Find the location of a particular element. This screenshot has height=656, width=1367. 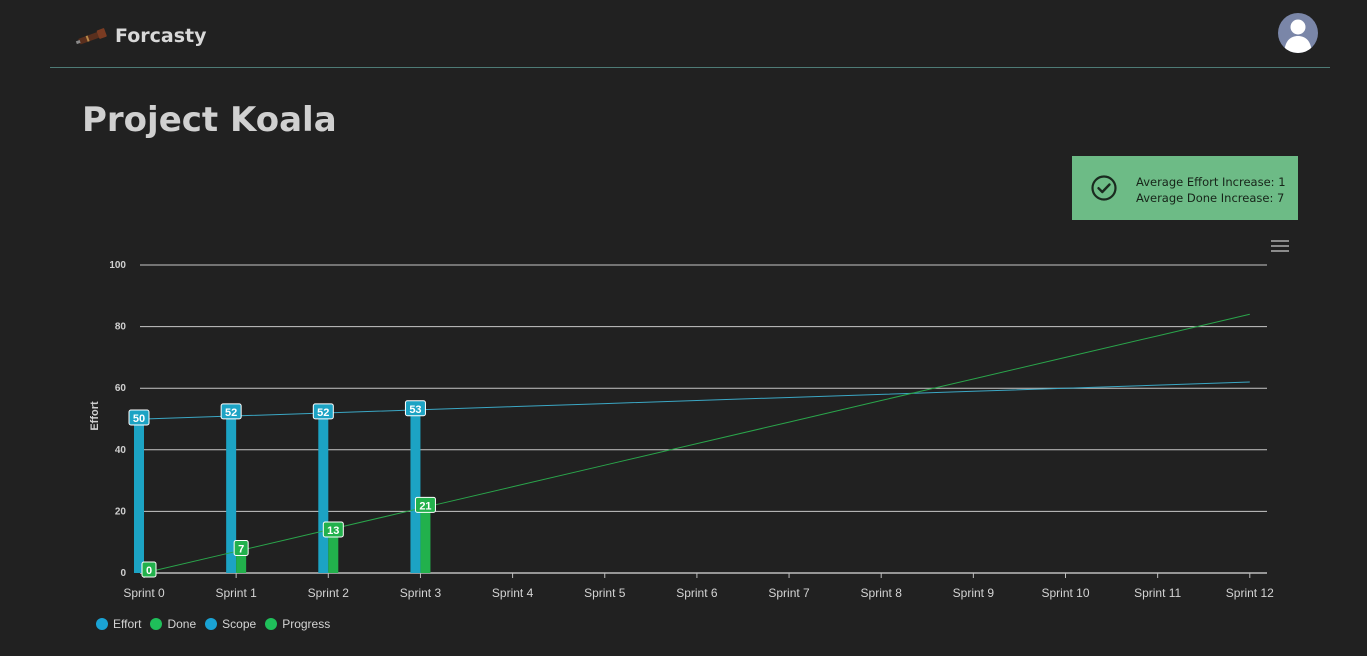

x-tick-label: Sprint 6 is located at coordinates (697, 593).